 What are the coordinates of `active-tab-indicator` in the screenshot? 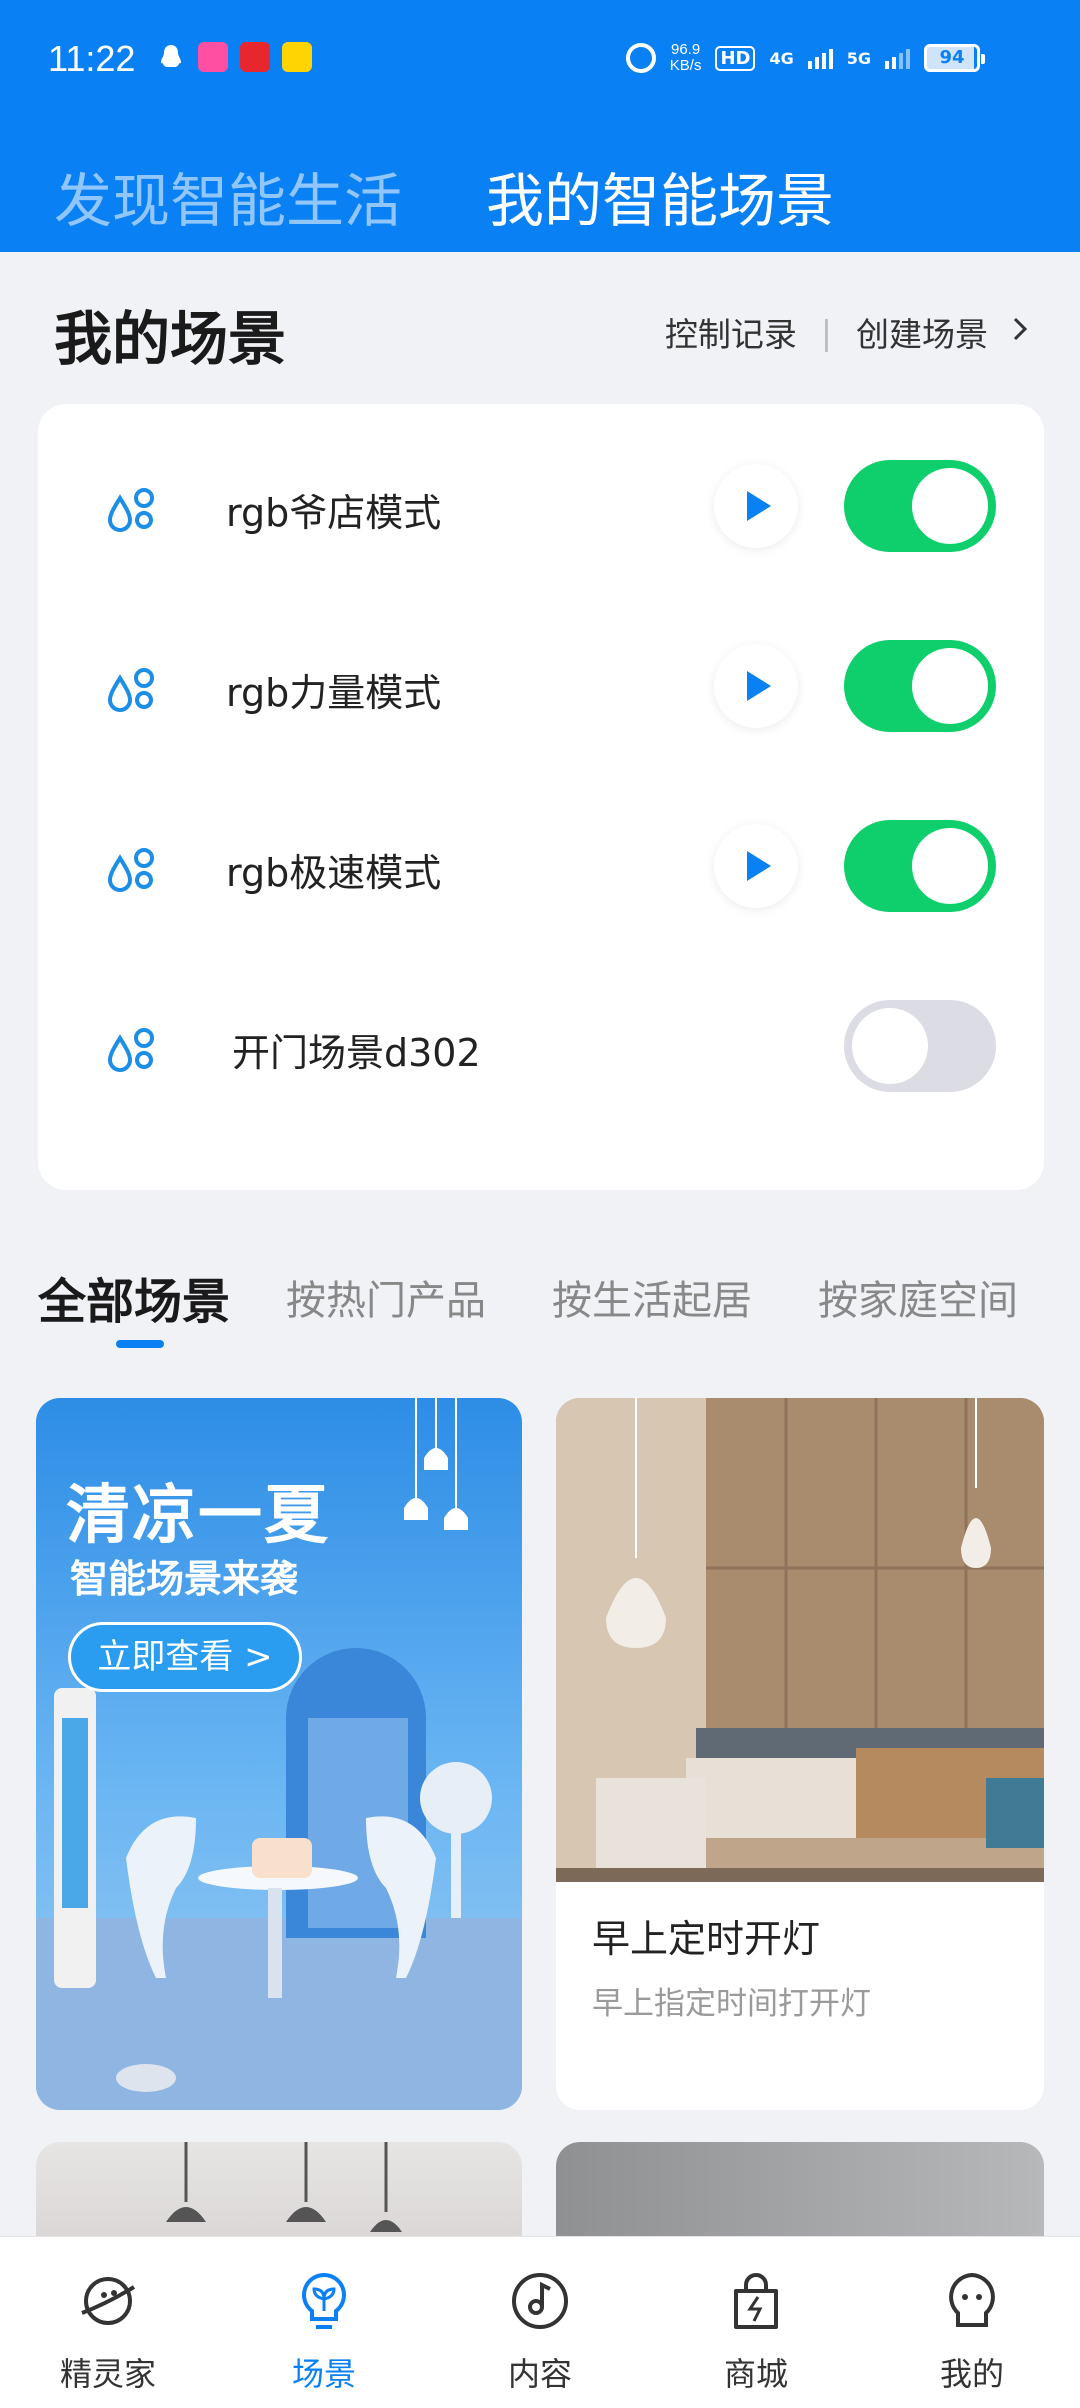 It's located at (140, 1344).